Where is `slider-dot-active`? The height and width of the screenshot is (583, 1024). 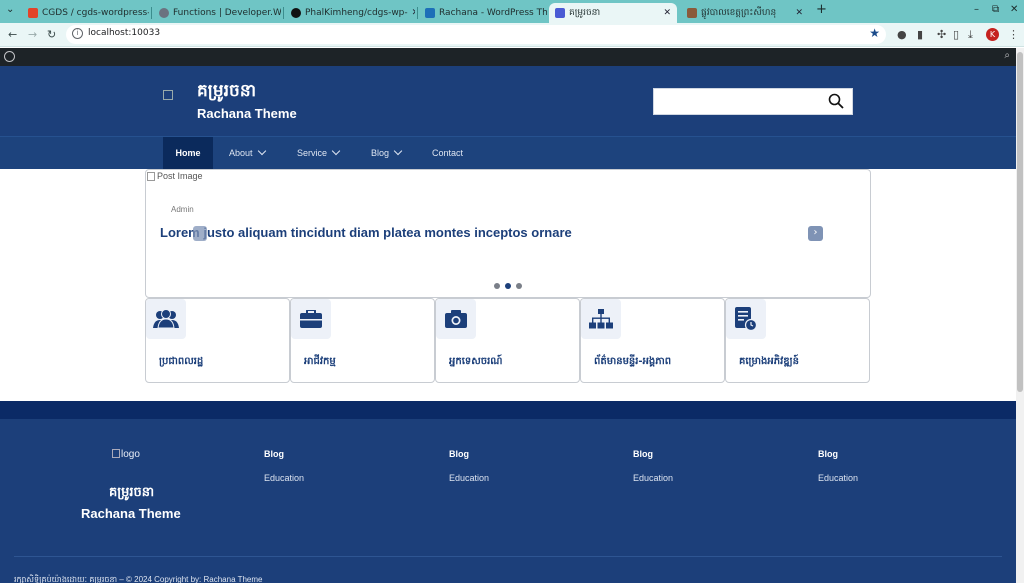
slider-dot-active is located at coordinates (508, 286).